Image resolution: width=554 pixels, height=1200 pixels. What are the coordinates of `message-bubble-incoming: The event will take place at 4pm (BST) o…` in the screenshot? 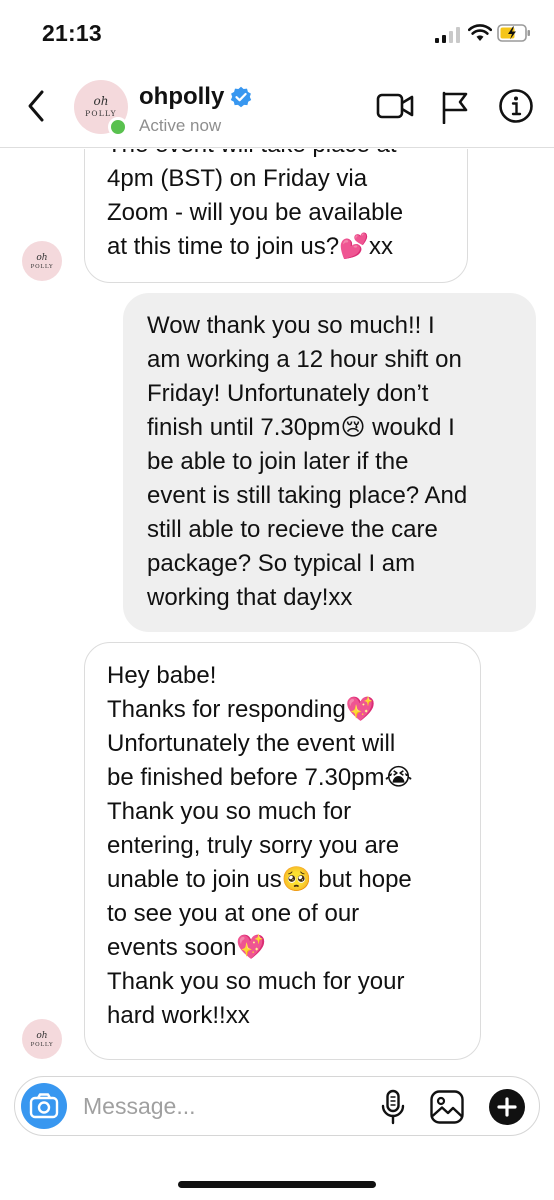 It's located at (276, 216).